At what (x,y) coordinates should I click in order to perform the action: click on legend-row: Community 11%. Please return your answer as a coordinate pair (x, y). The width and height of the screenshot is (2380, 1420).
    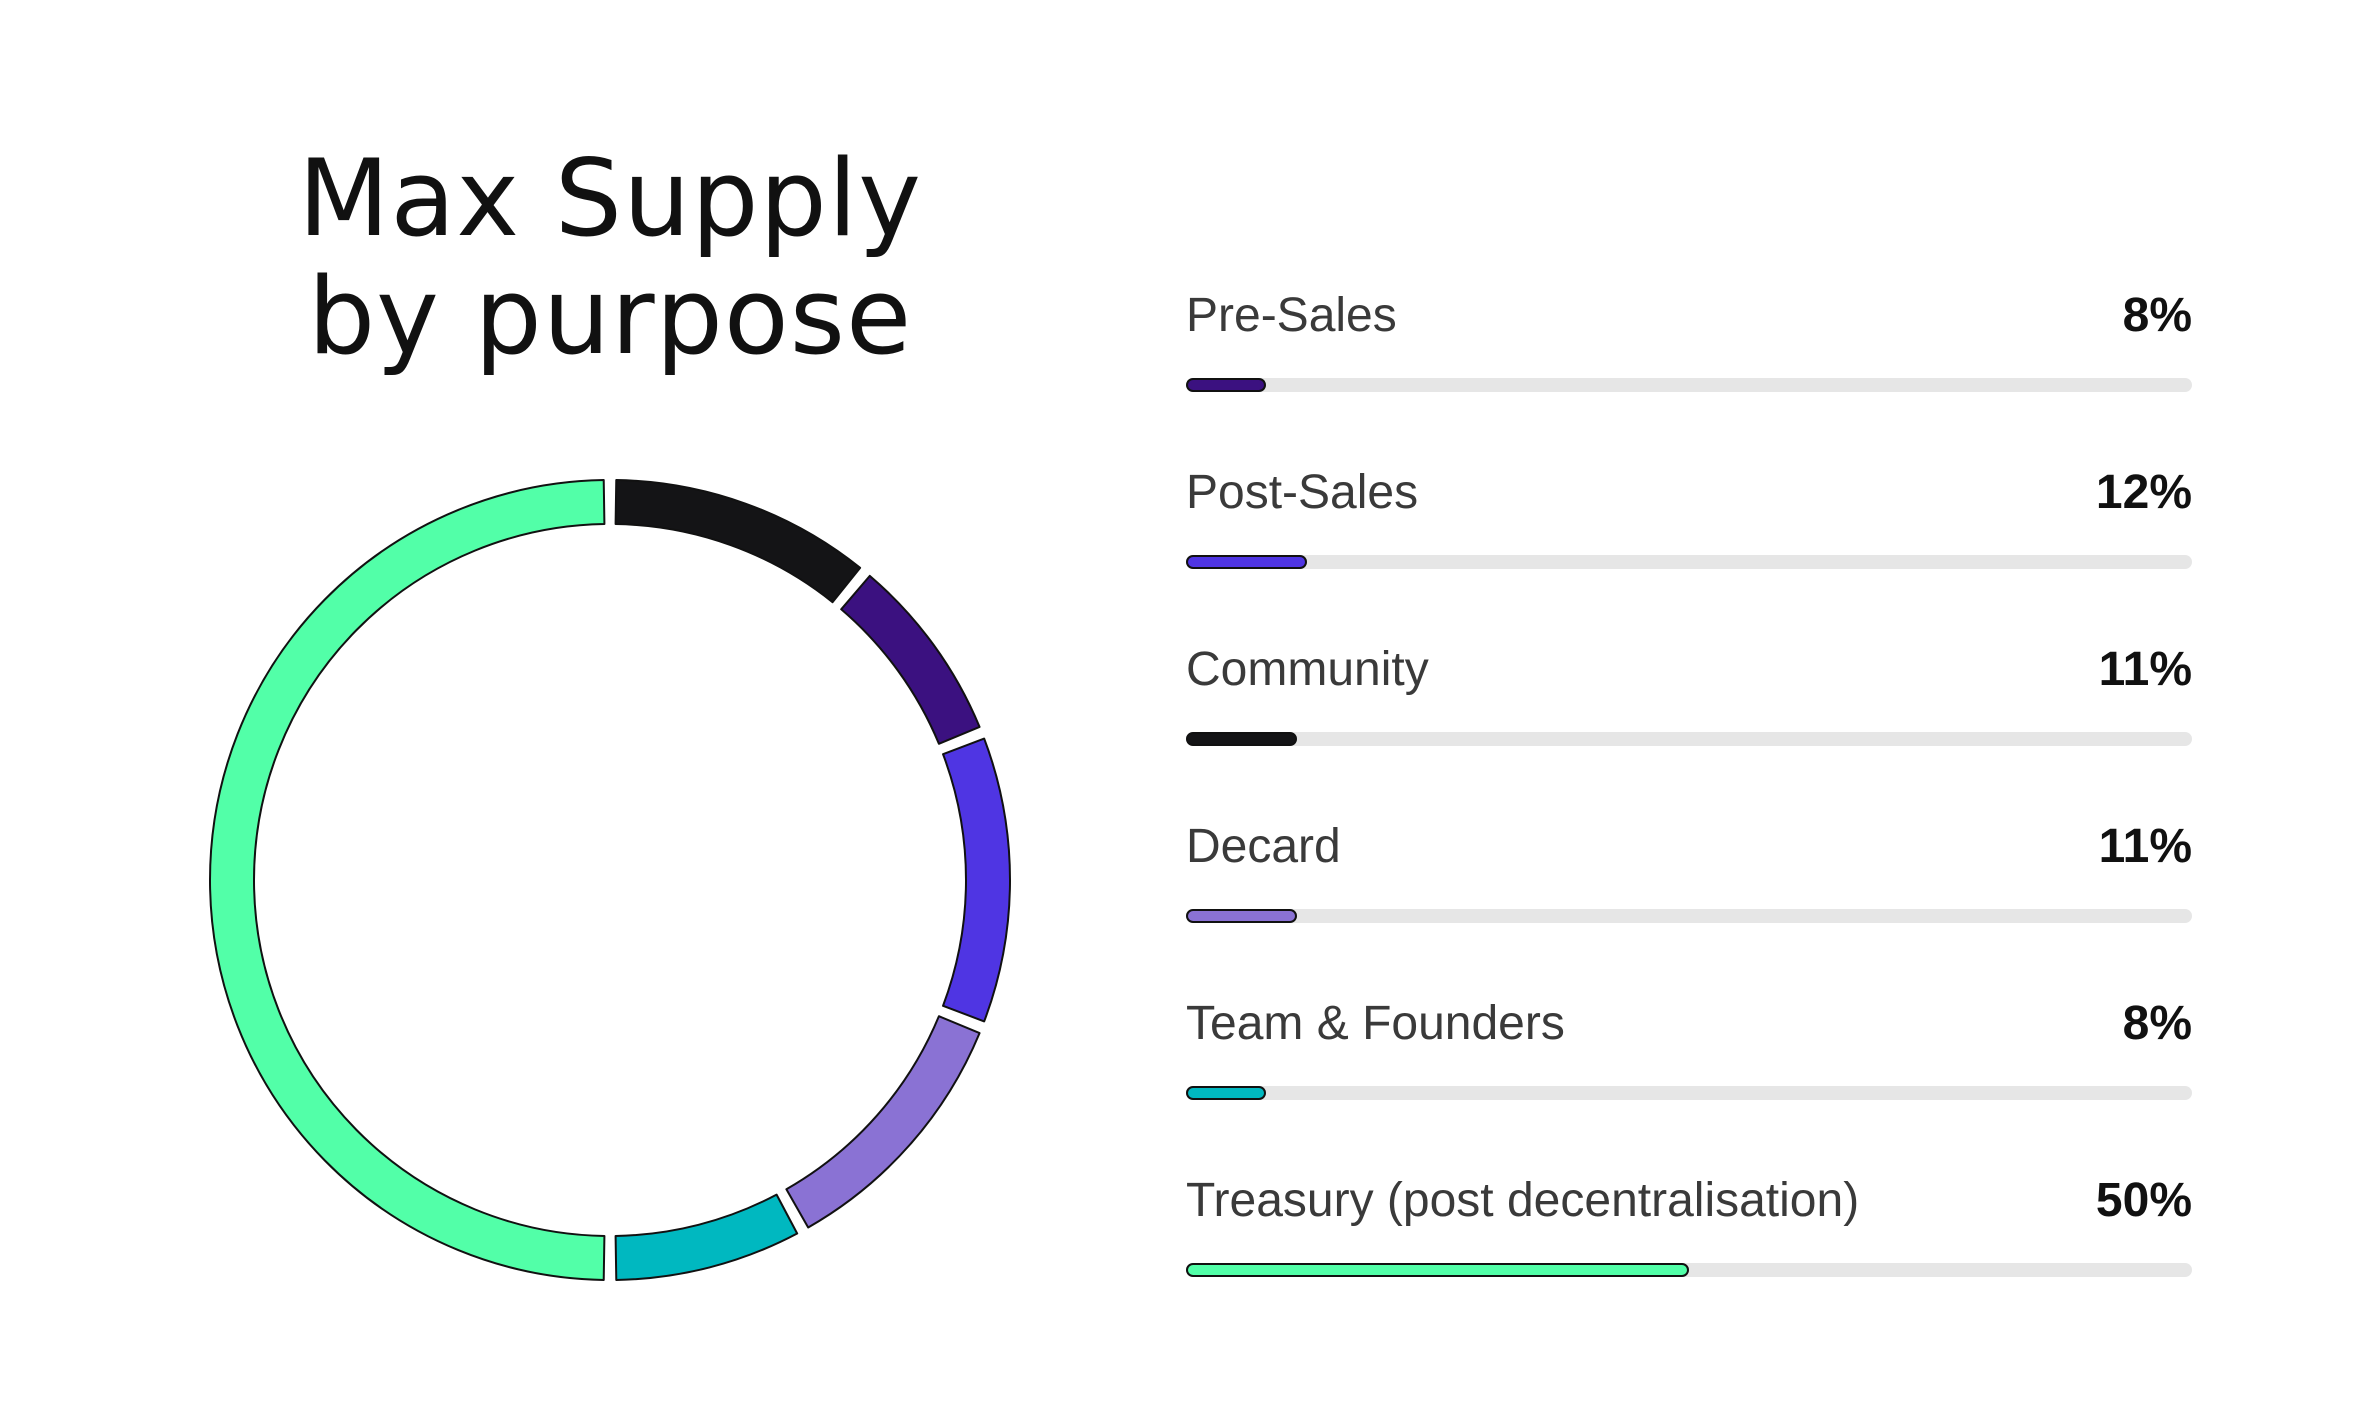
    Looking at the image, I should click on (1689, 730).